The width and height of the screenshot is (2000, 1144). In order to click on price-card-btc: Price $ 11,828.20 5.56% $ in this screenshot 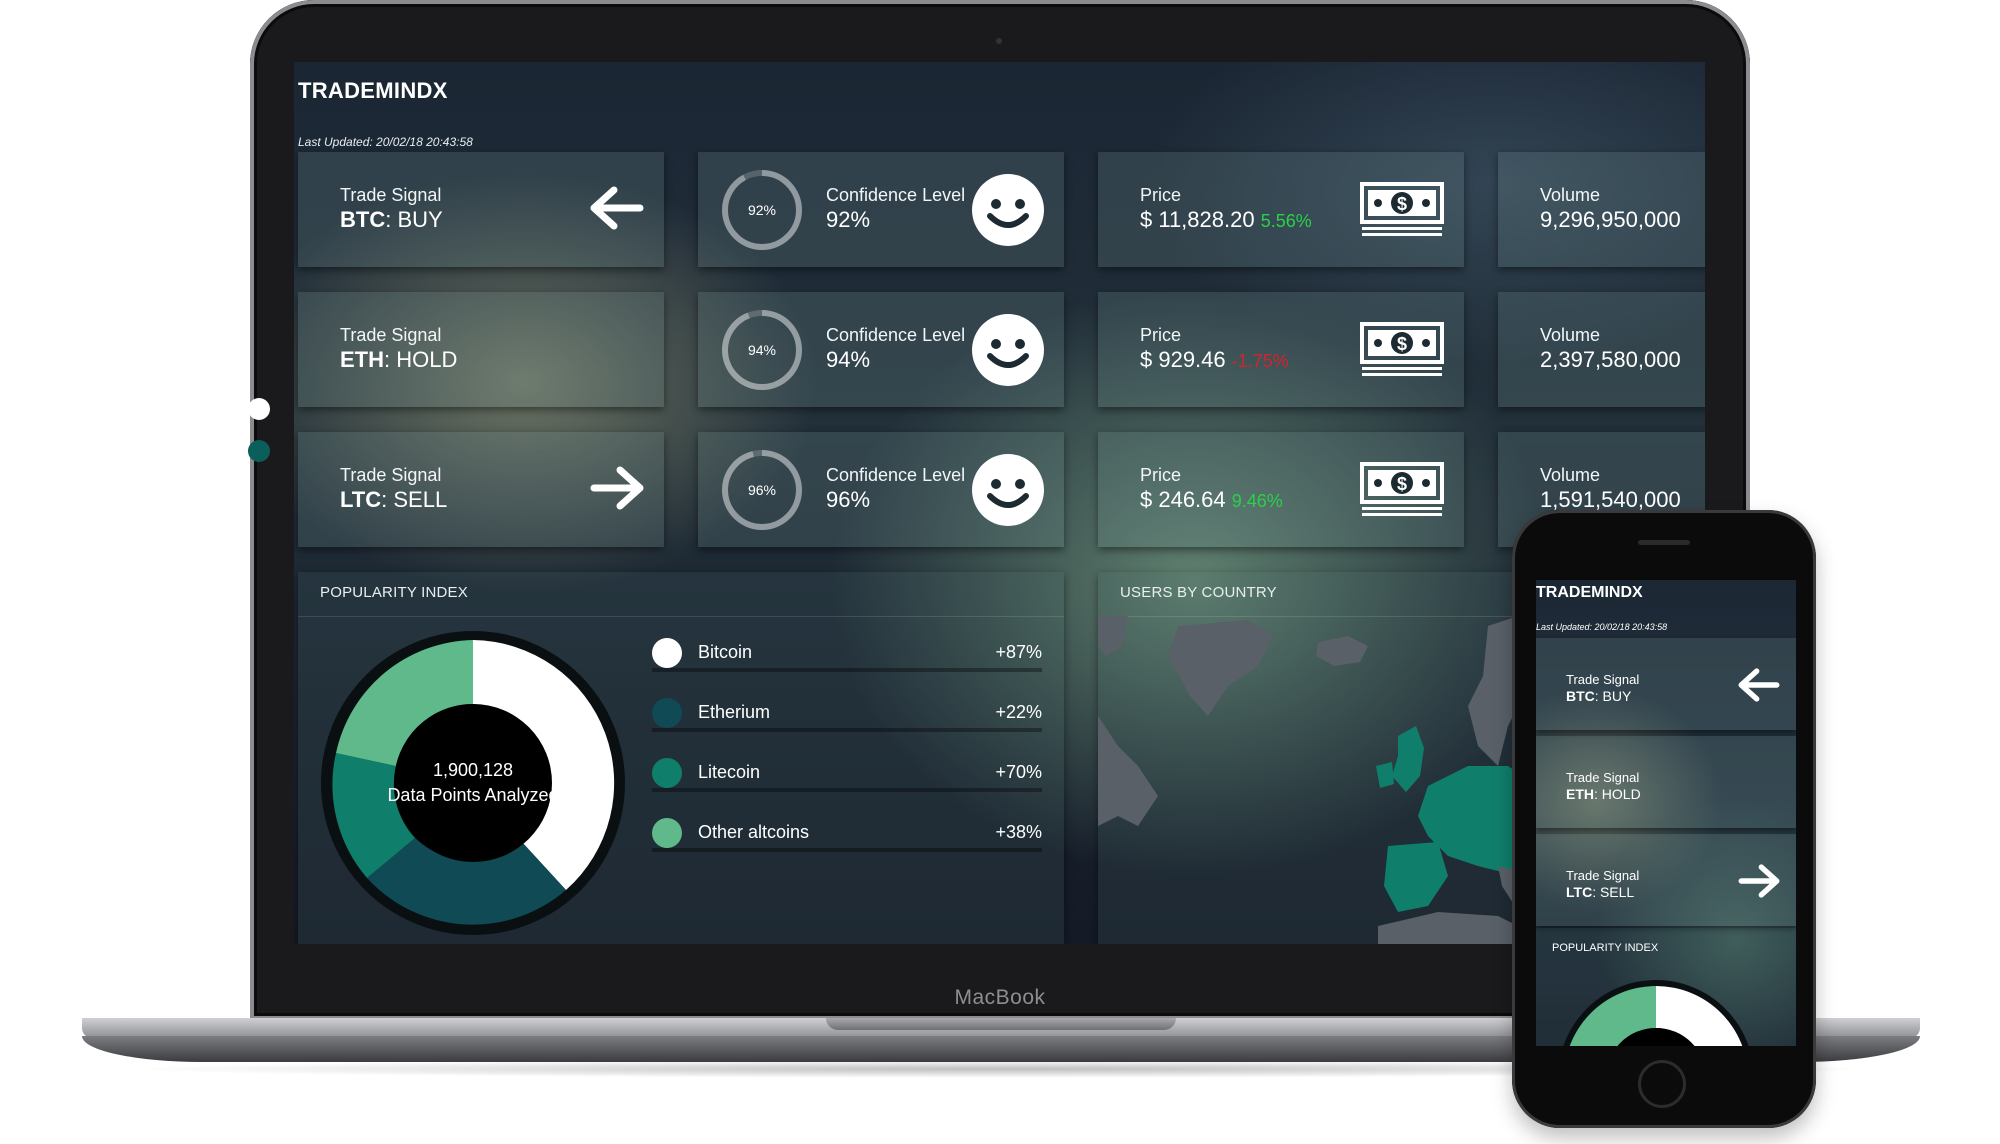, I will do `click(1281, 209)`.